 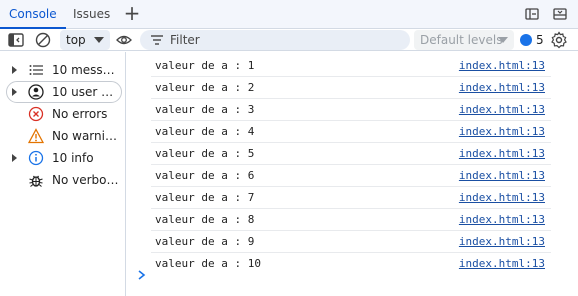 I want to click on log-message: valeur de a : 2, so click(x=205, y=87).